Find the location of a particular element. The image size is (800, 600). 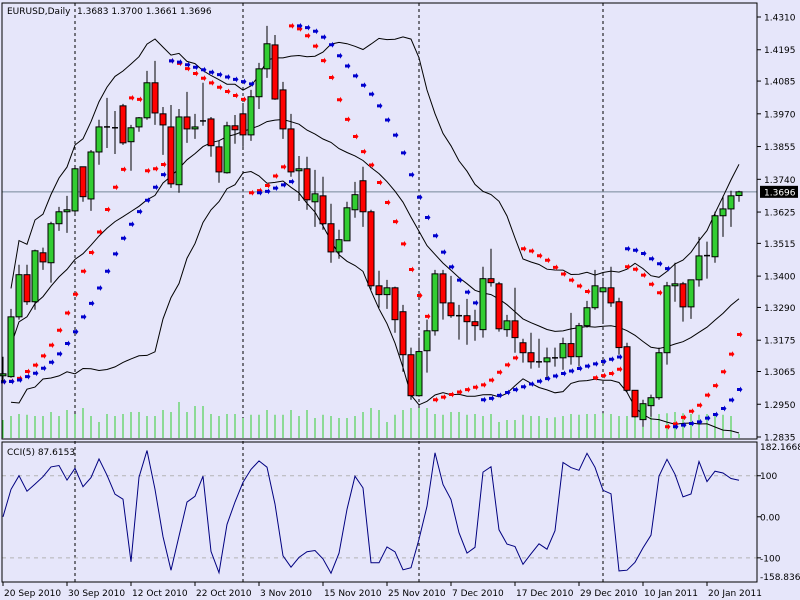

time-label: 29 Dec 2010 is located at coordinates (609, 594).